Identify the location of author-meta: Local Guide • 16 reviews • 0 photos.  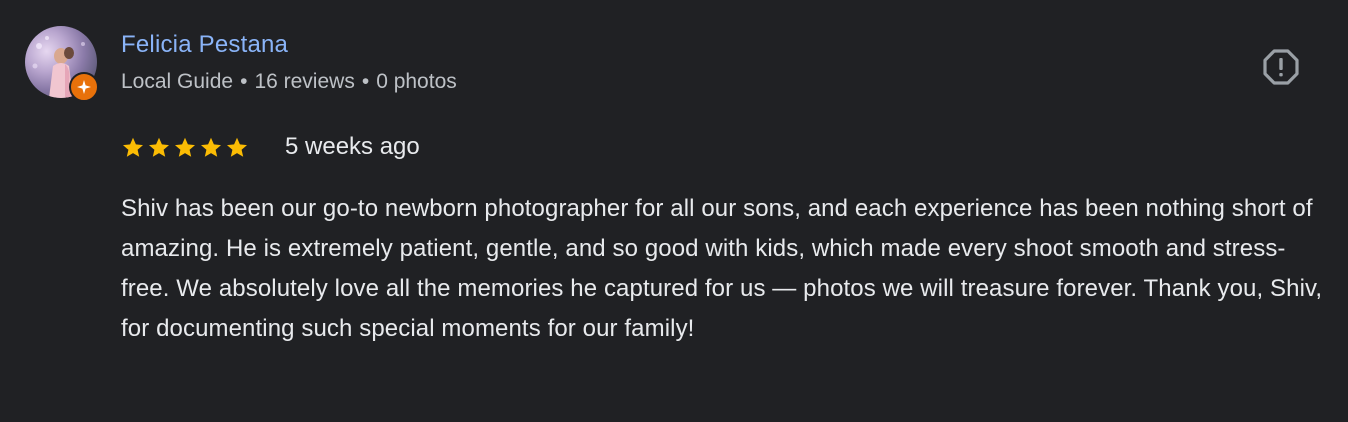
(289, 82).